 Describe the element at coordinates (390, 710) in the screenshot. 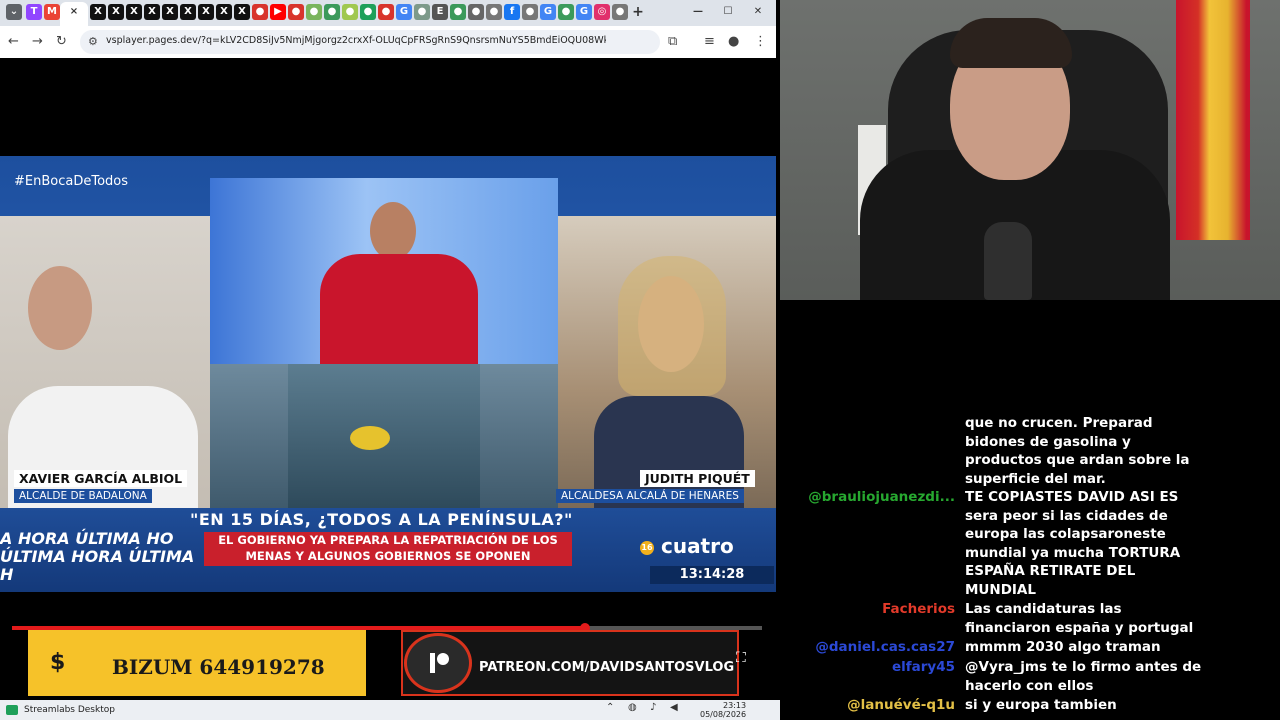

I see `windows-taskbar` at that location.